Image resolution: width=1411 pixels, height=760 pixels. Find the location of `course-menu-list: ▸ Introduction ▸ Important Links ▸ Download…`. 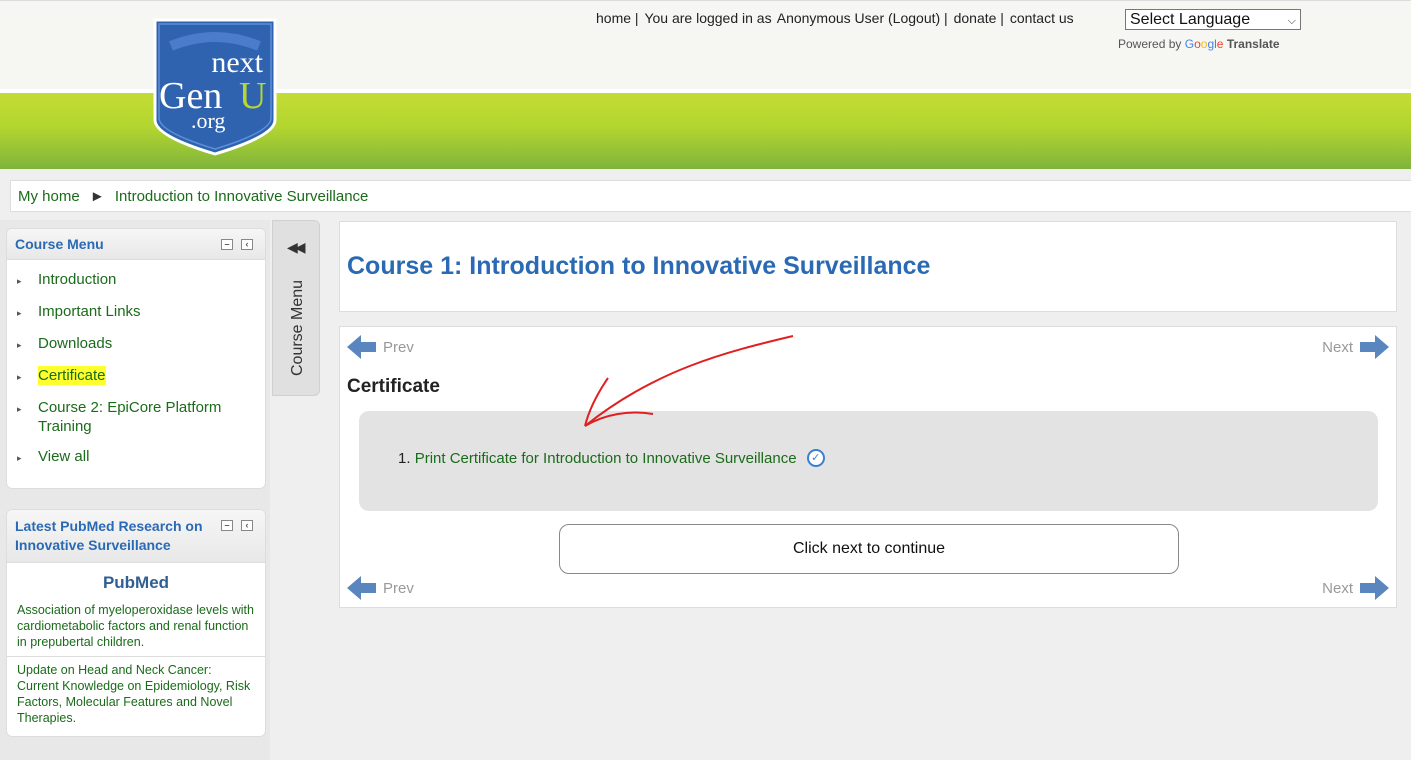

course-menu-list: ▸ Introduction ▸ Important Links ▸ Download… is located at coordinates (136, 373).